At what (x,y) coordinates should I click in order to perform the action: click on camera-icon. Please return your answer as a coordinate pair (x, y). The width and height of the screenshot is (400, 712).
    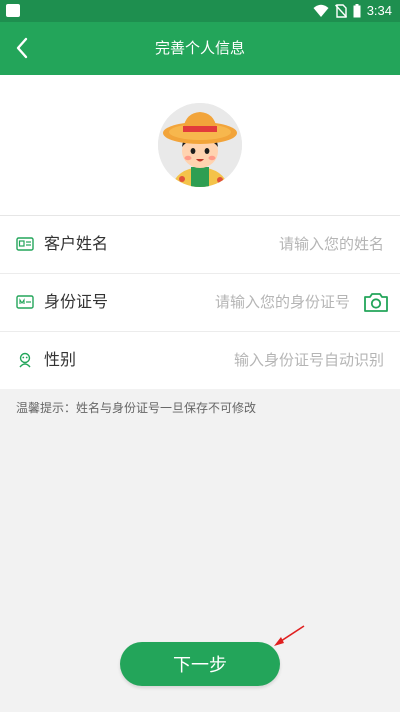
    Looking at the image, I should click on (376, 302).